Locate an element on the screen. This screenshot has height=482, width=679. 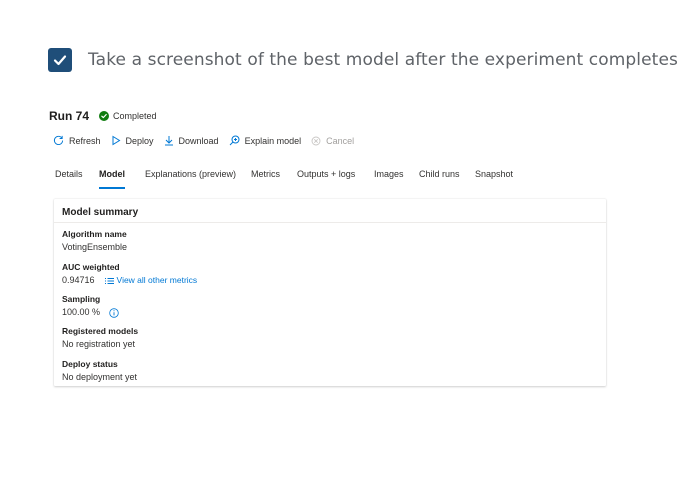
cancel-label: Cancel is located at coordinates (340, 140).